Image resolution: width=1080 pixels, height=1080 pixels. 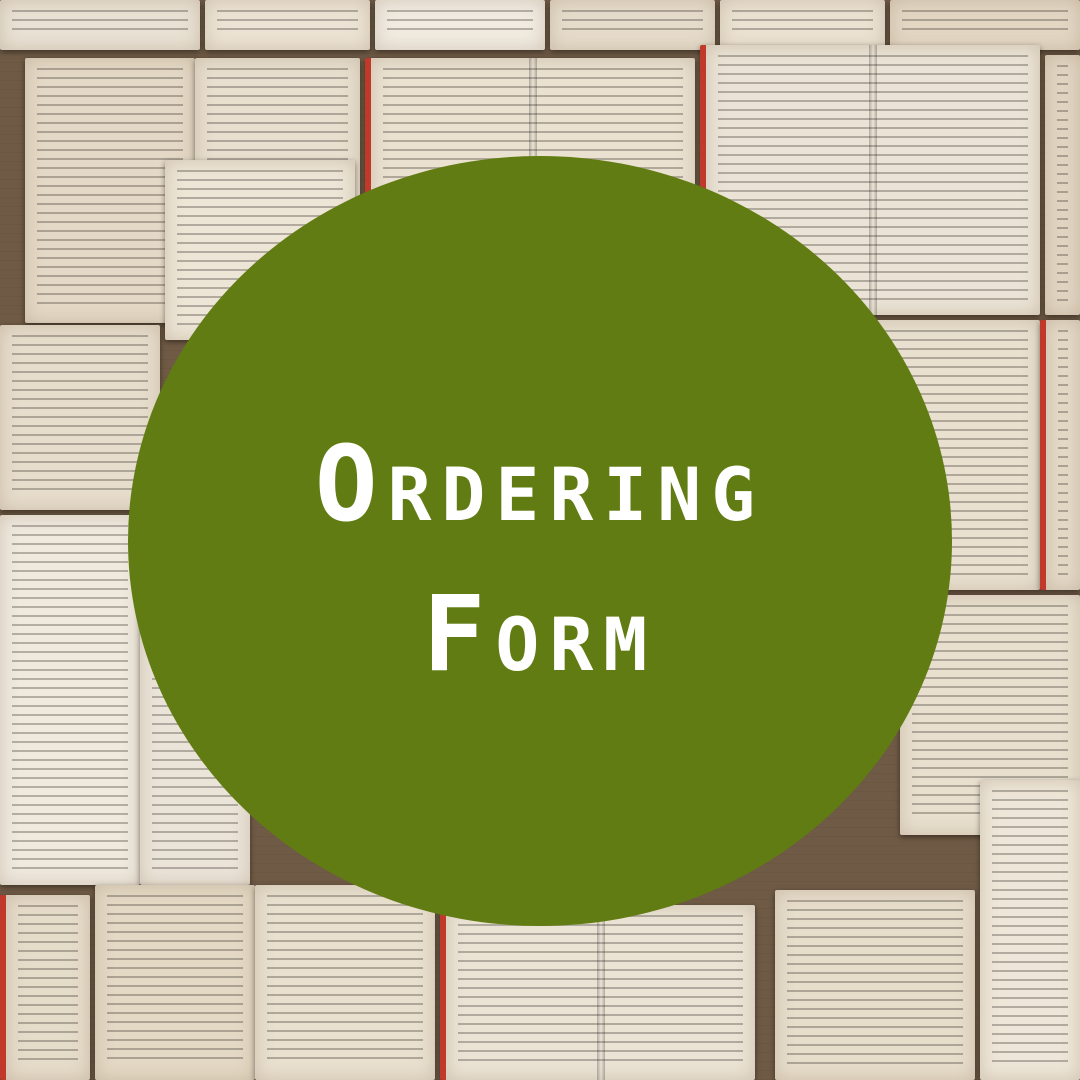 I want to click on title-line-2: Form, so click(x=540, y=634).